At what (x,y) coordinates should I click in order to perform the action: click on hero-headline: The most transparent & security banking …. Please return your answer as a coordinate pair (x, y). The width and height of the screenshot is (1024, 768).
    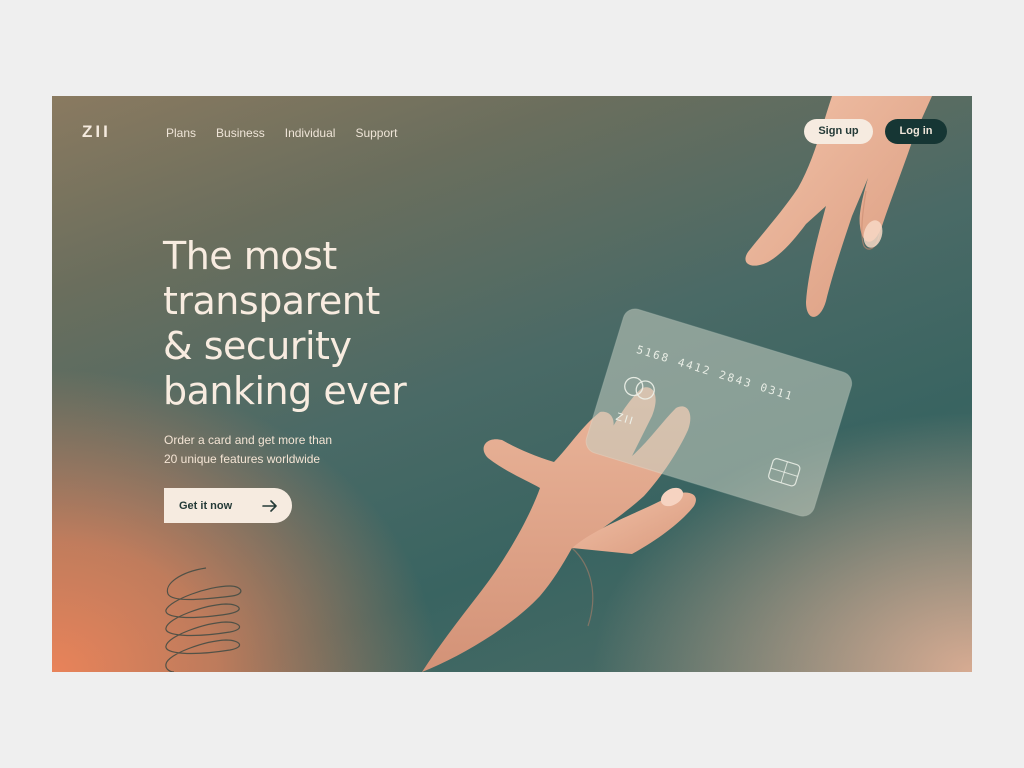
    Looking at the image, I should click on (285, 324).